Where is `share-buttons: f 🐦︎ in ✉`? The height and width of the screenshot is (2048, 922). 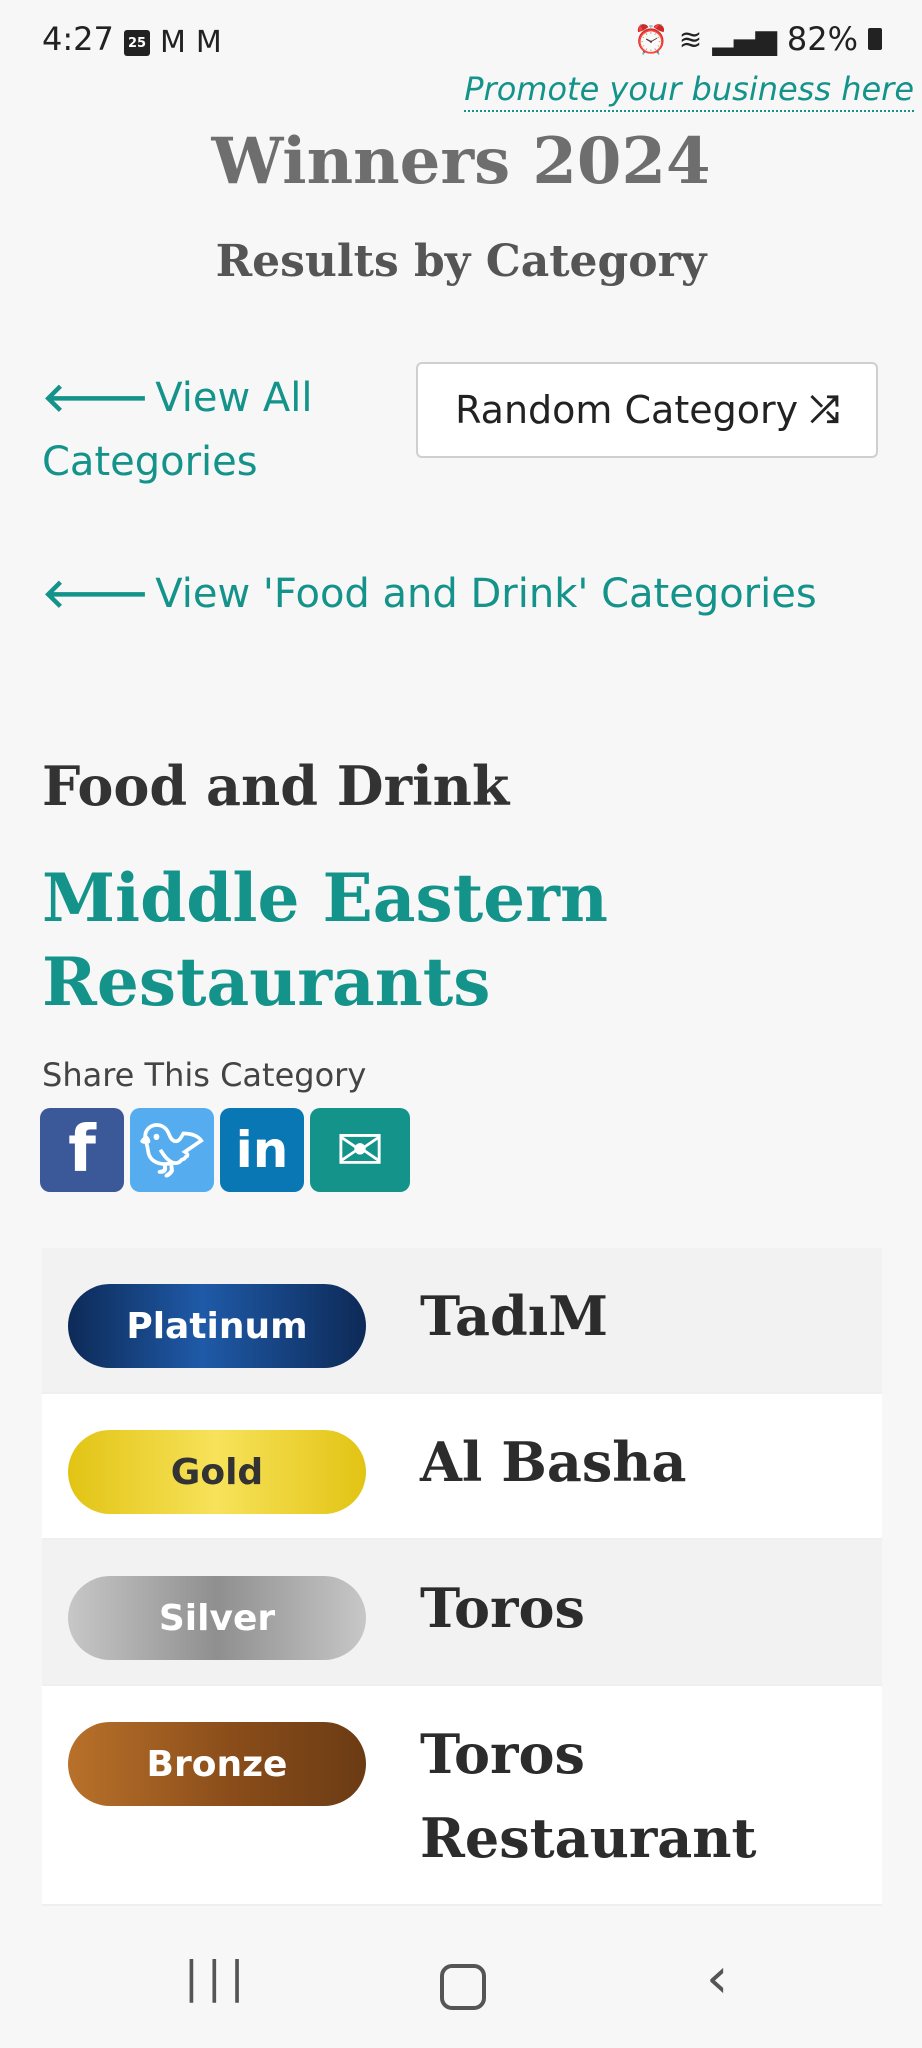
share-buttons: f 🐦︎ in ✉ is located at coordinates (225, 1150).